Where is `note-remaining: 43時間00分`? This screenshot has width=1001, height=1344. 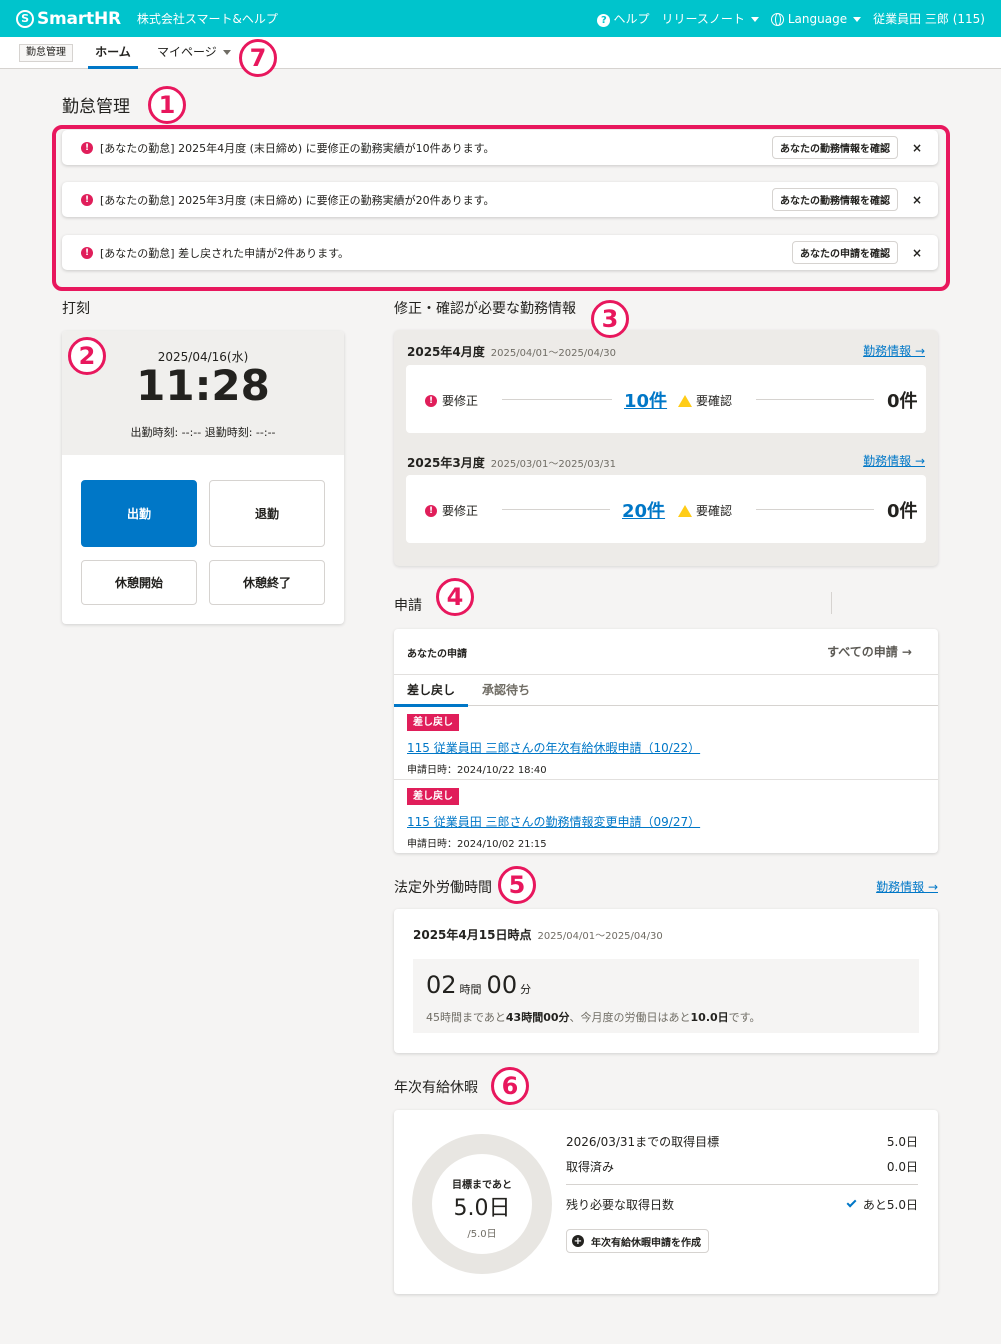
note-remaining: 43時間00分 is located at coordinates (537, 1017).